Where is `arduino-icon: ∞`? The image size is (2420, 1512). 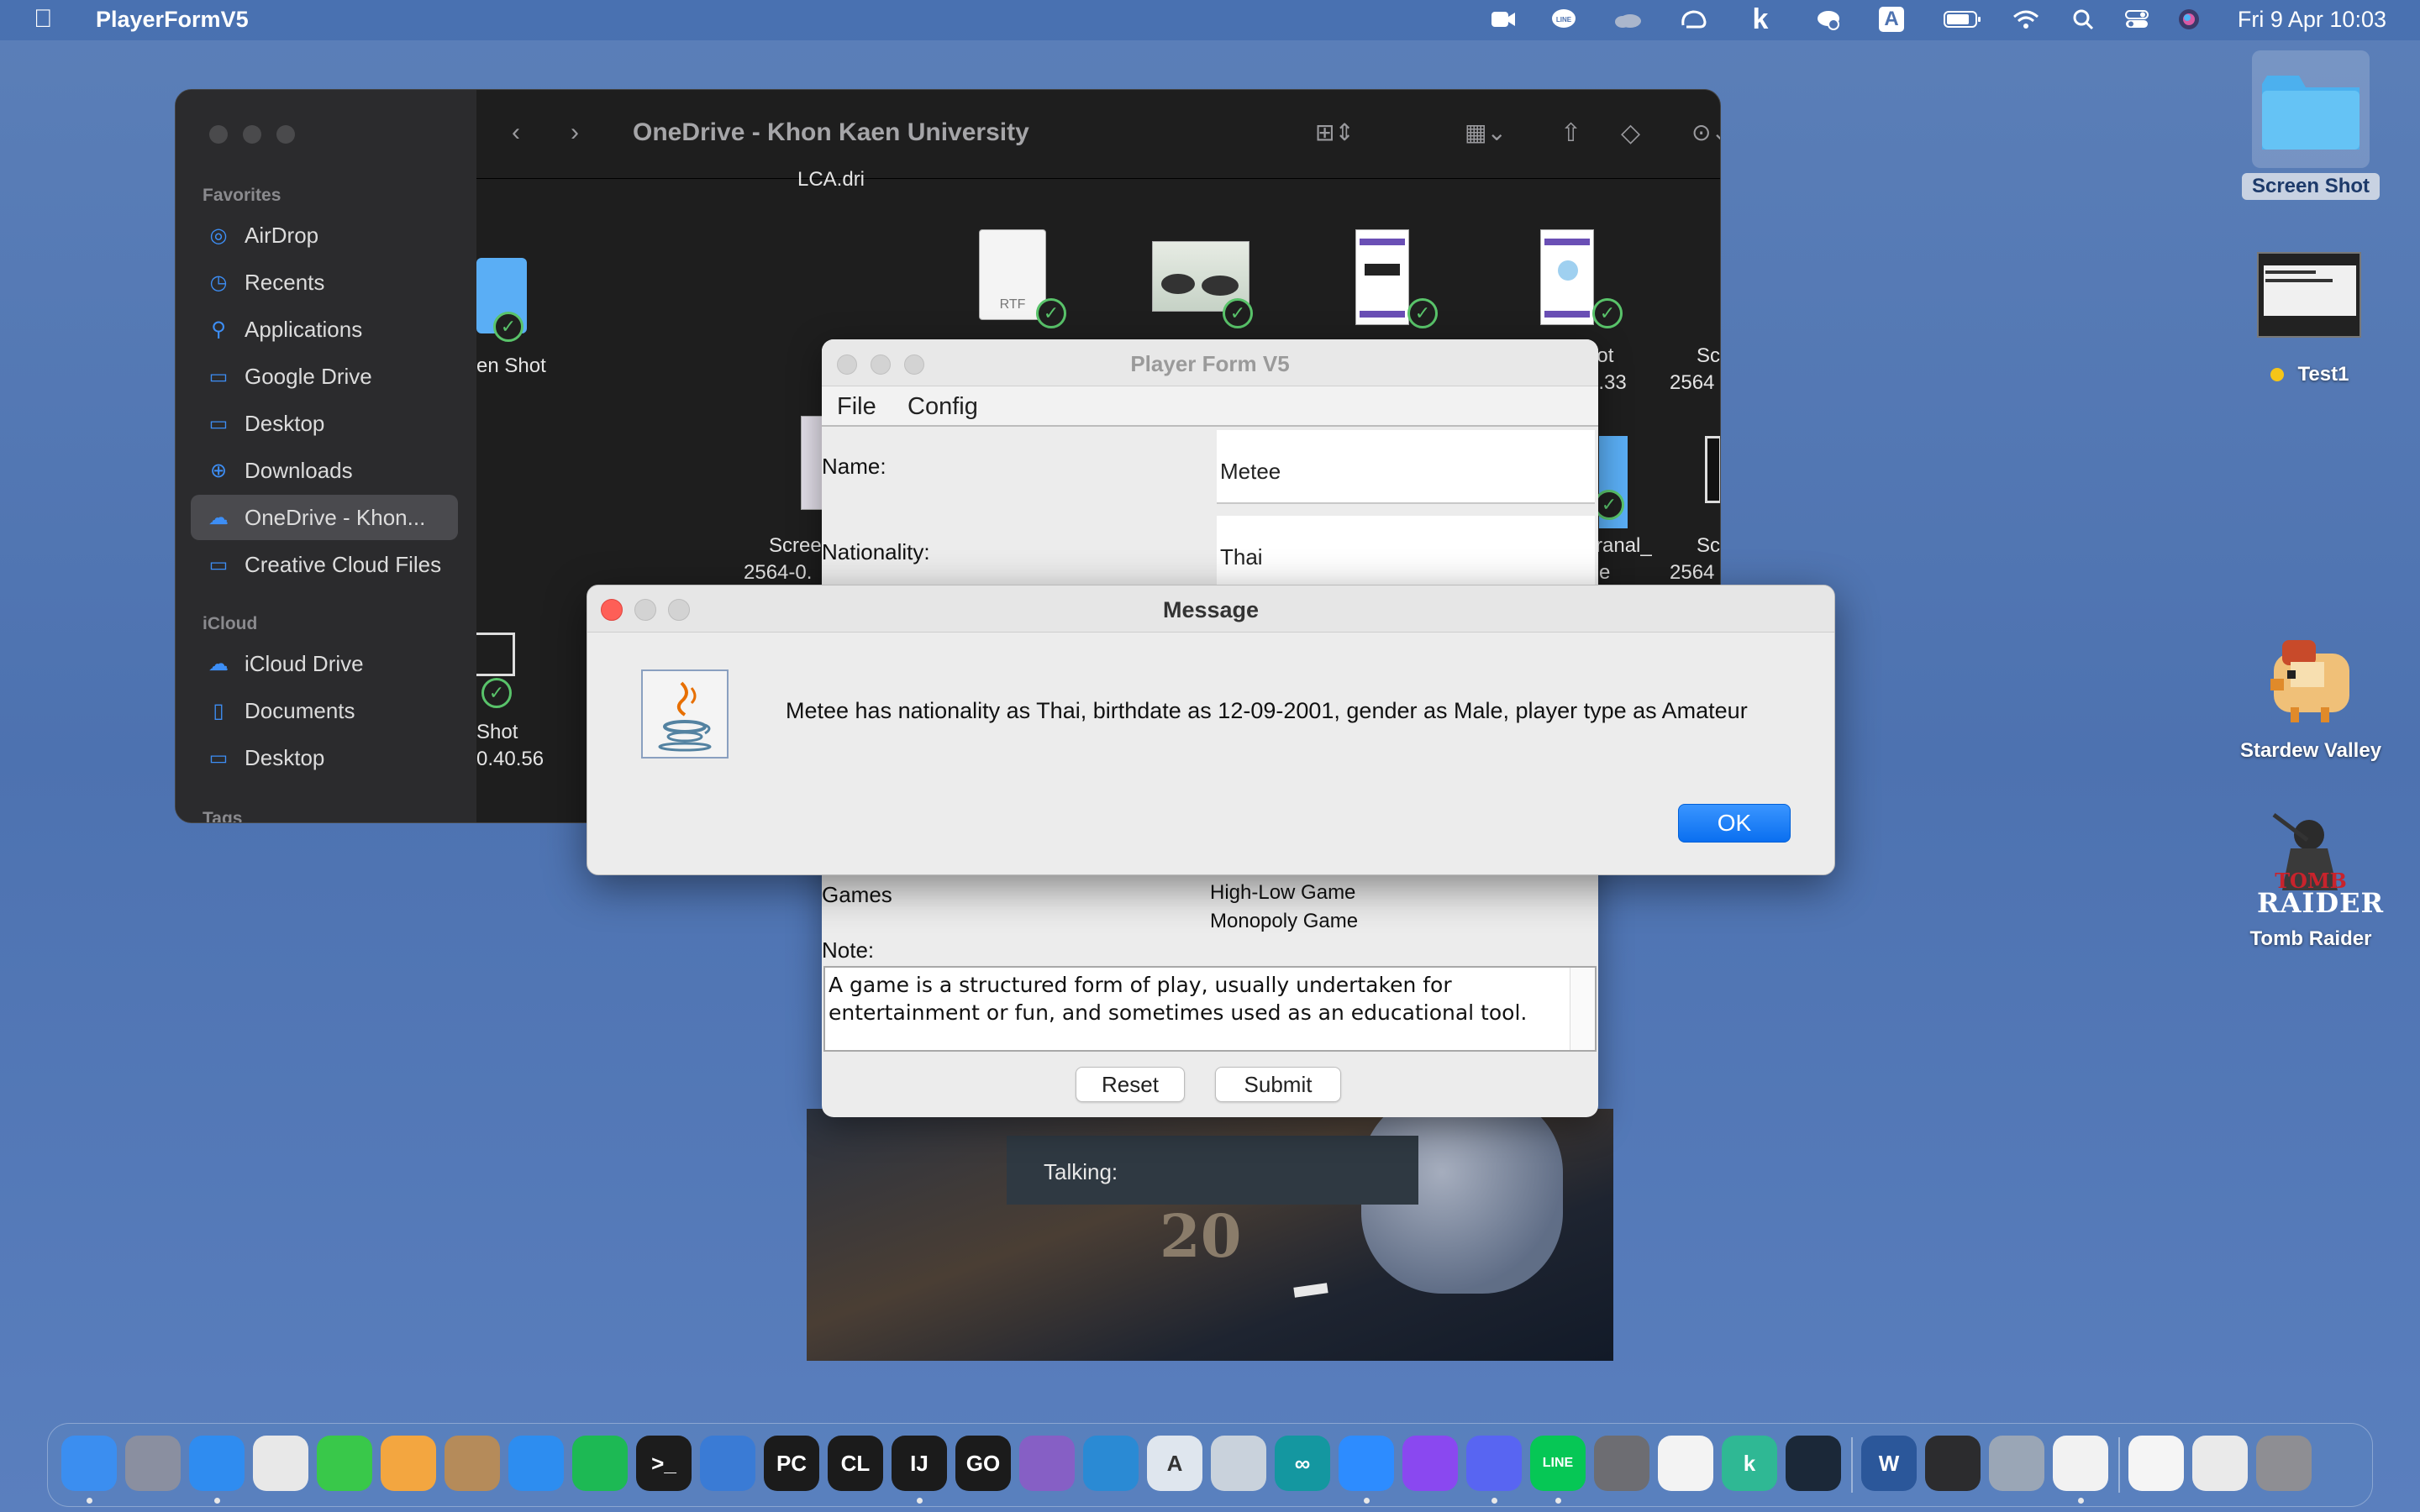
arduino-icon: ∞ is located at coordinates (1302, 1463).